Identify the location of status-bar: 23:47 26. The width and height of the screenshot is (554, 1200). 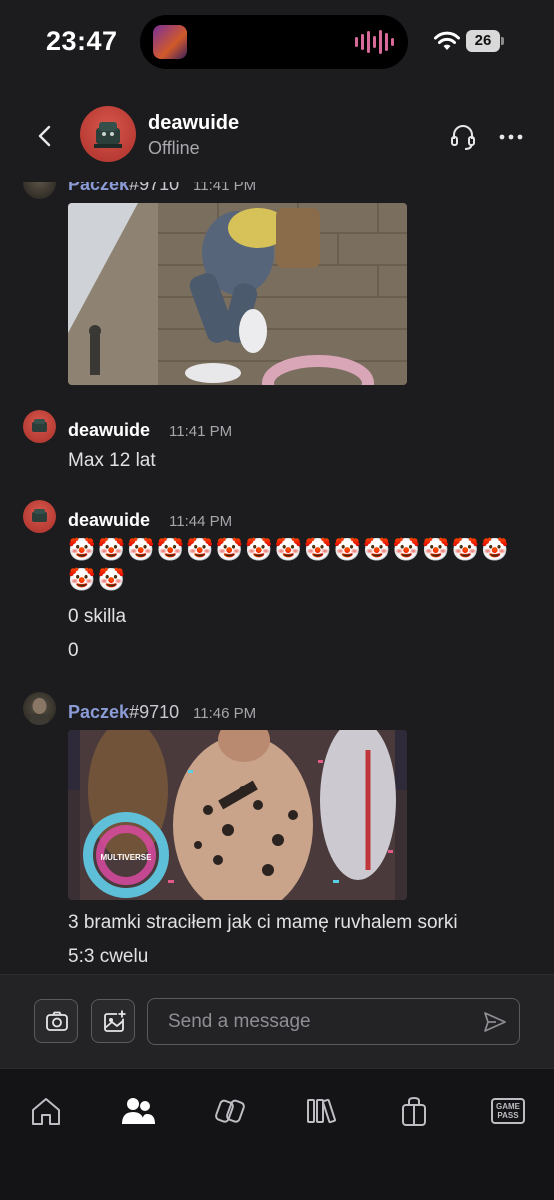
(277, 42).